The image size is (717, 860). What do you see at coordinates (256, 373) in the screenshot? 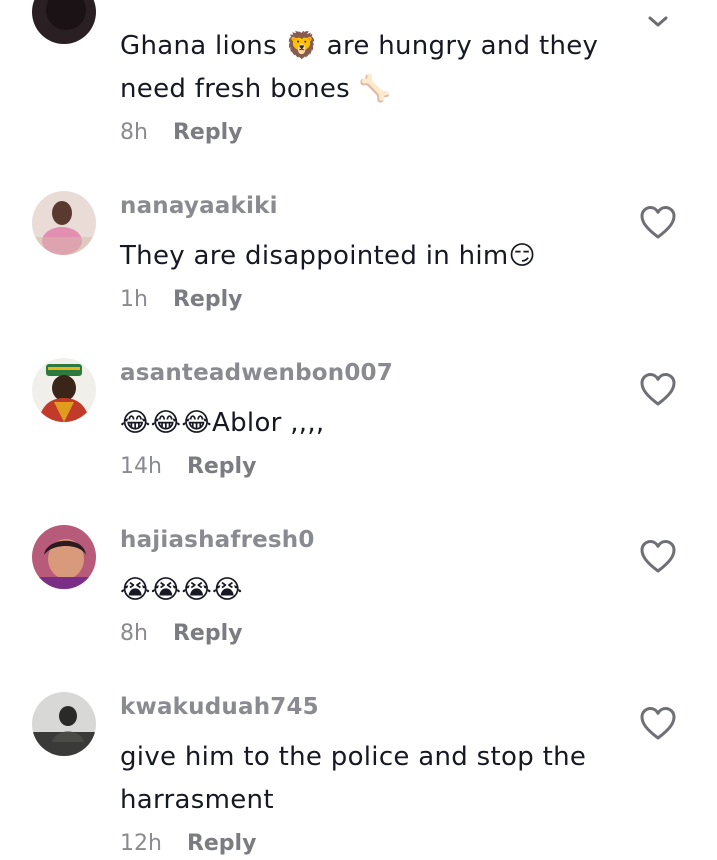
I see `comment-username: asanteadwenbon007` at bounding box center [256, 373].